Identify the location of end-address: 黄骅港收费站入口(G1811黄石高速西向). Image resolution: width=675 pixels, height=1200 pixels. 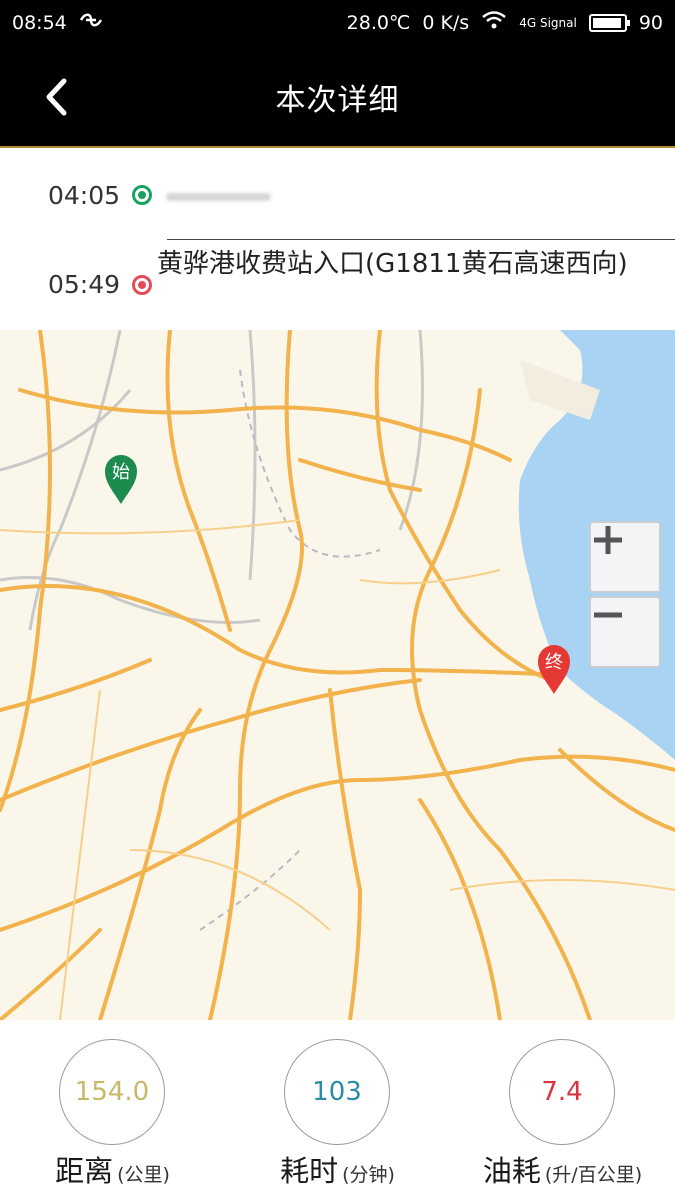
(392, 264).